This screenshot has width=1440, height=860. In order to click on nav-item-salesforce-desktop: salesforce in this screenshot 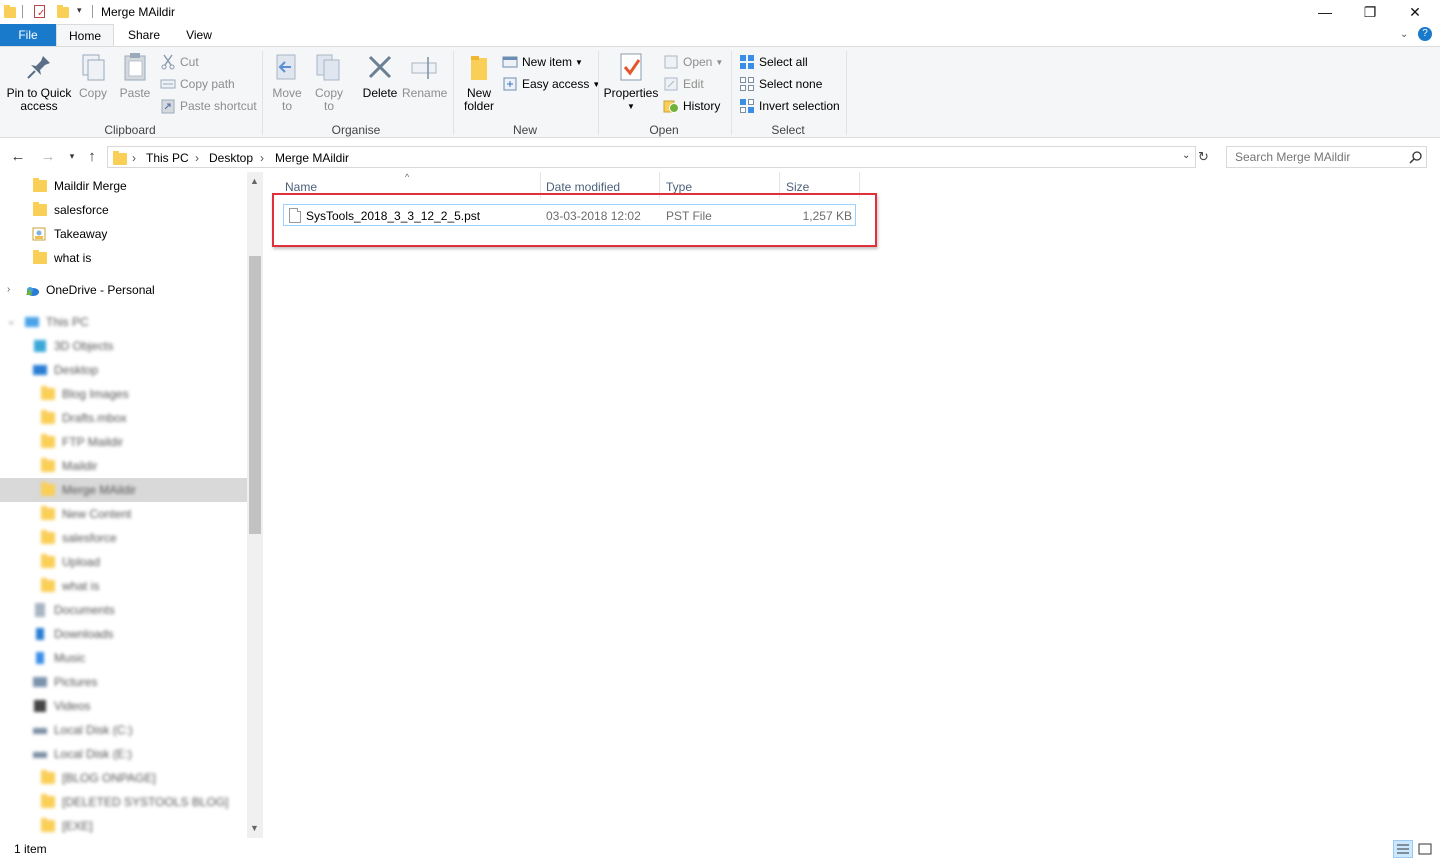, I will do `click(78, 538)`.